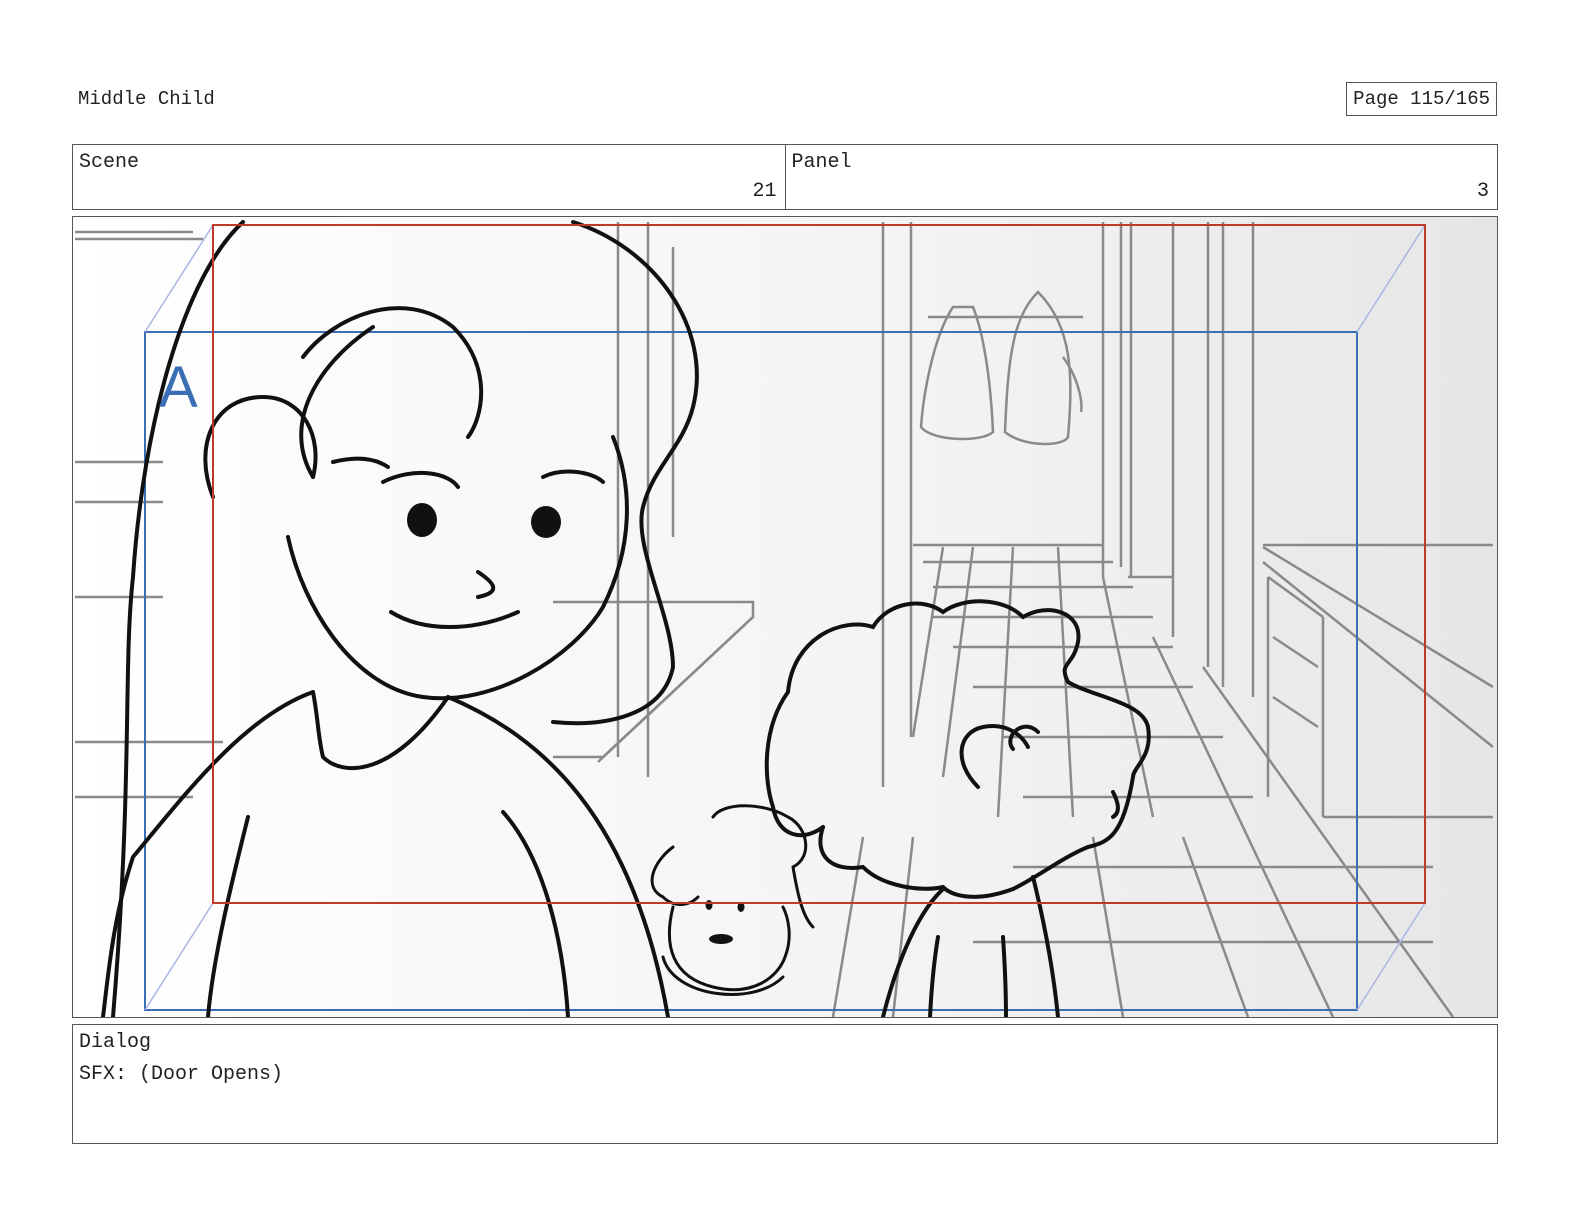 This screenshot has height=1225, width=1582. Describe the element at coordinates (785, 1084) in the screenshot. I see `dialog-box: Dialog SFX: (Door Opens)` at that location.